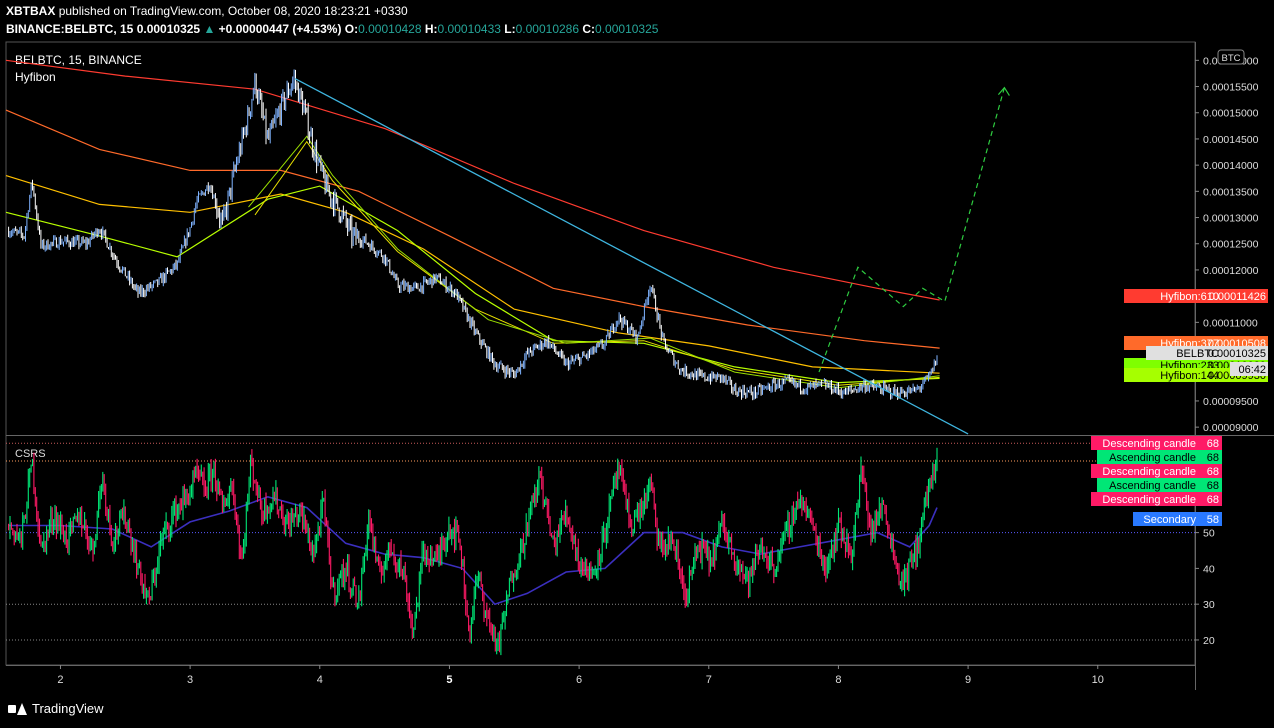 This screenshot has width=1274, height=728. I want to click on projection-path, so click(911, 230).